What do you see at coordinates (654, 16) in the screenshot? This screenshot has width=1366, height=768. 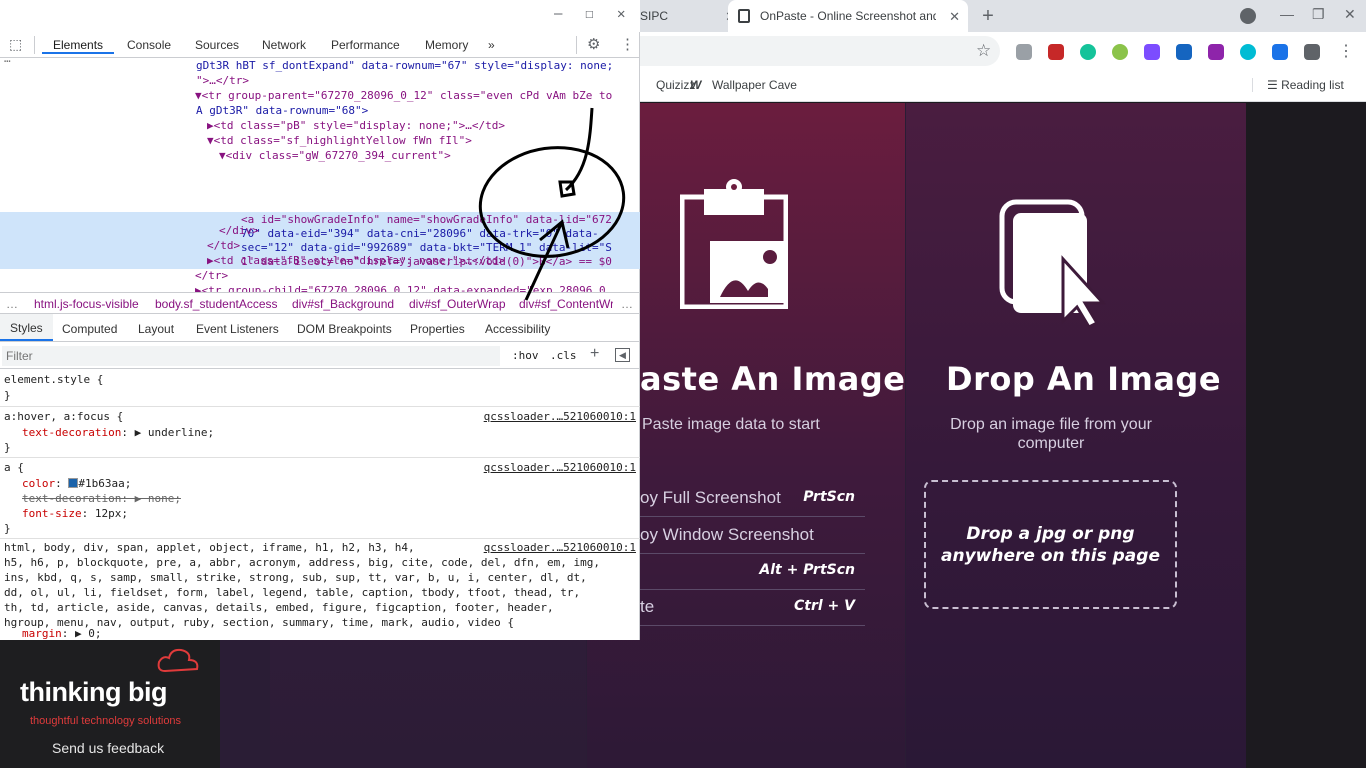 I see `tab-title: SIPC` at bounding box center [654, 16].